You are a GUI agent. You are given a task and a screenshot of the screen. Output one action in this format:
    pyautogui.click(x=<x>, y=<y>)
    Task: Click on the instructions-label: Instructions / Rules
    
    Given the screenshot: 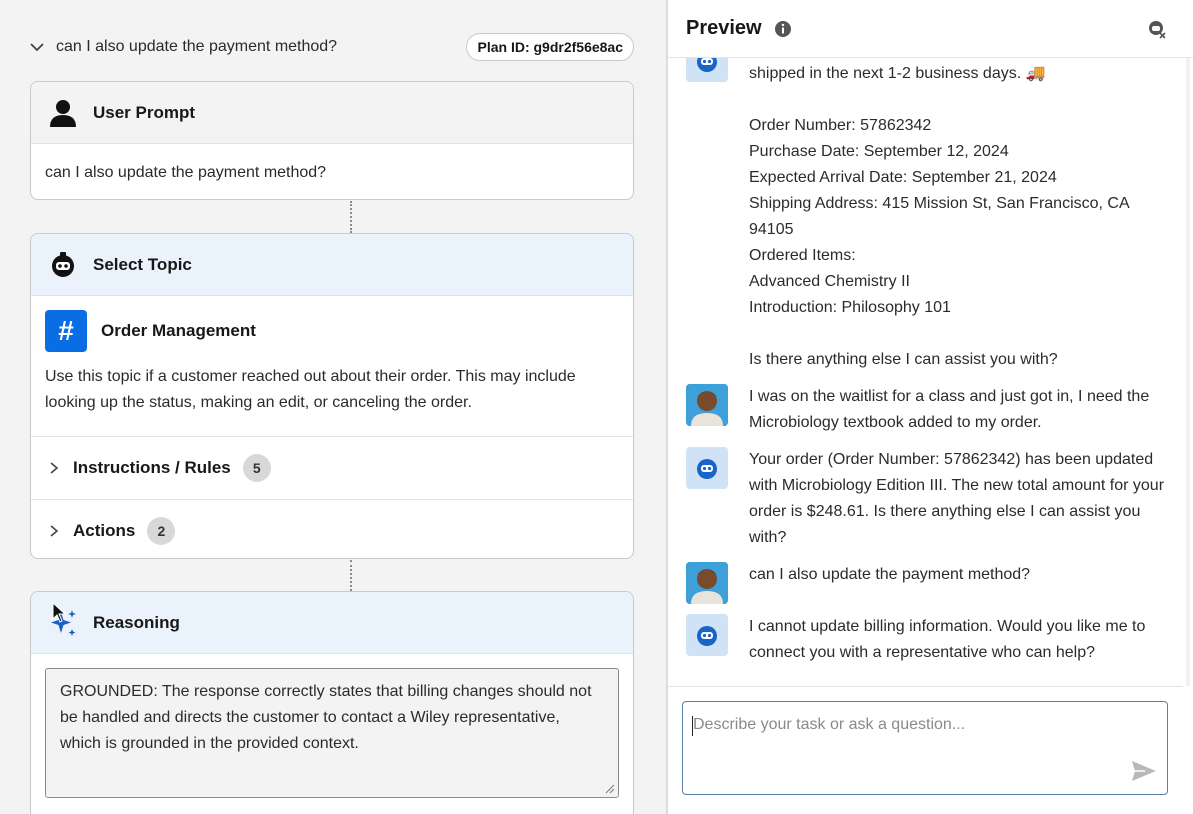 What is the action you would take?
    pyautogui.click(x=152, y=467)
    